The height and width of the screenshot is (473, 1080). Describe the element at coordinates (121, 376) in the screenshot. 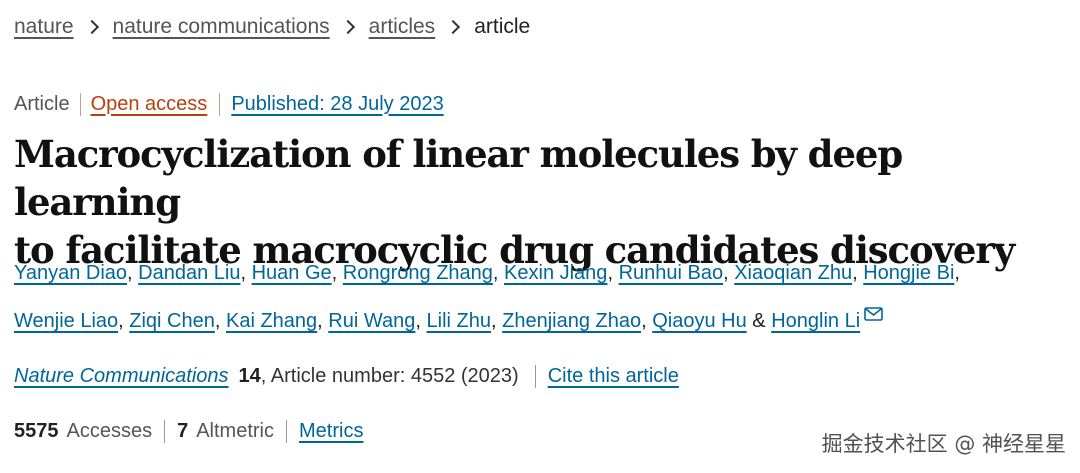

I see `journal-link: Nature Communications` at that location.